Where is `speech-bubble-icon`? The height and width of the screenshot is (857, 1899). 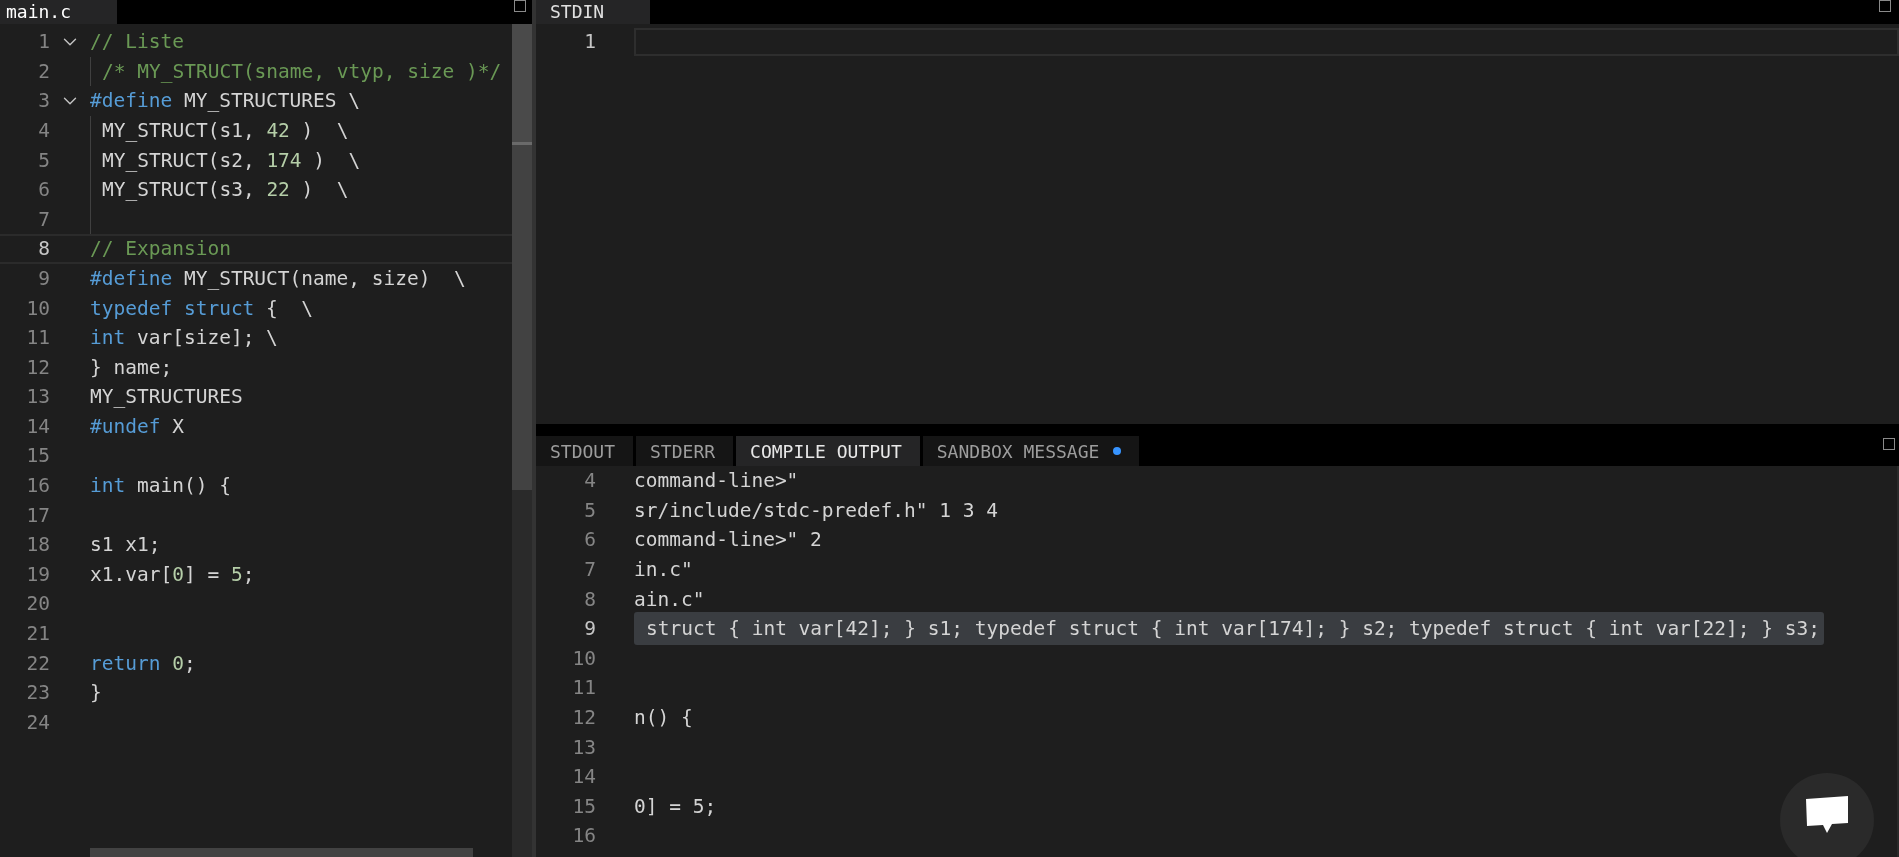 speech-bubble-icon is located at coordinates (1827, 815).